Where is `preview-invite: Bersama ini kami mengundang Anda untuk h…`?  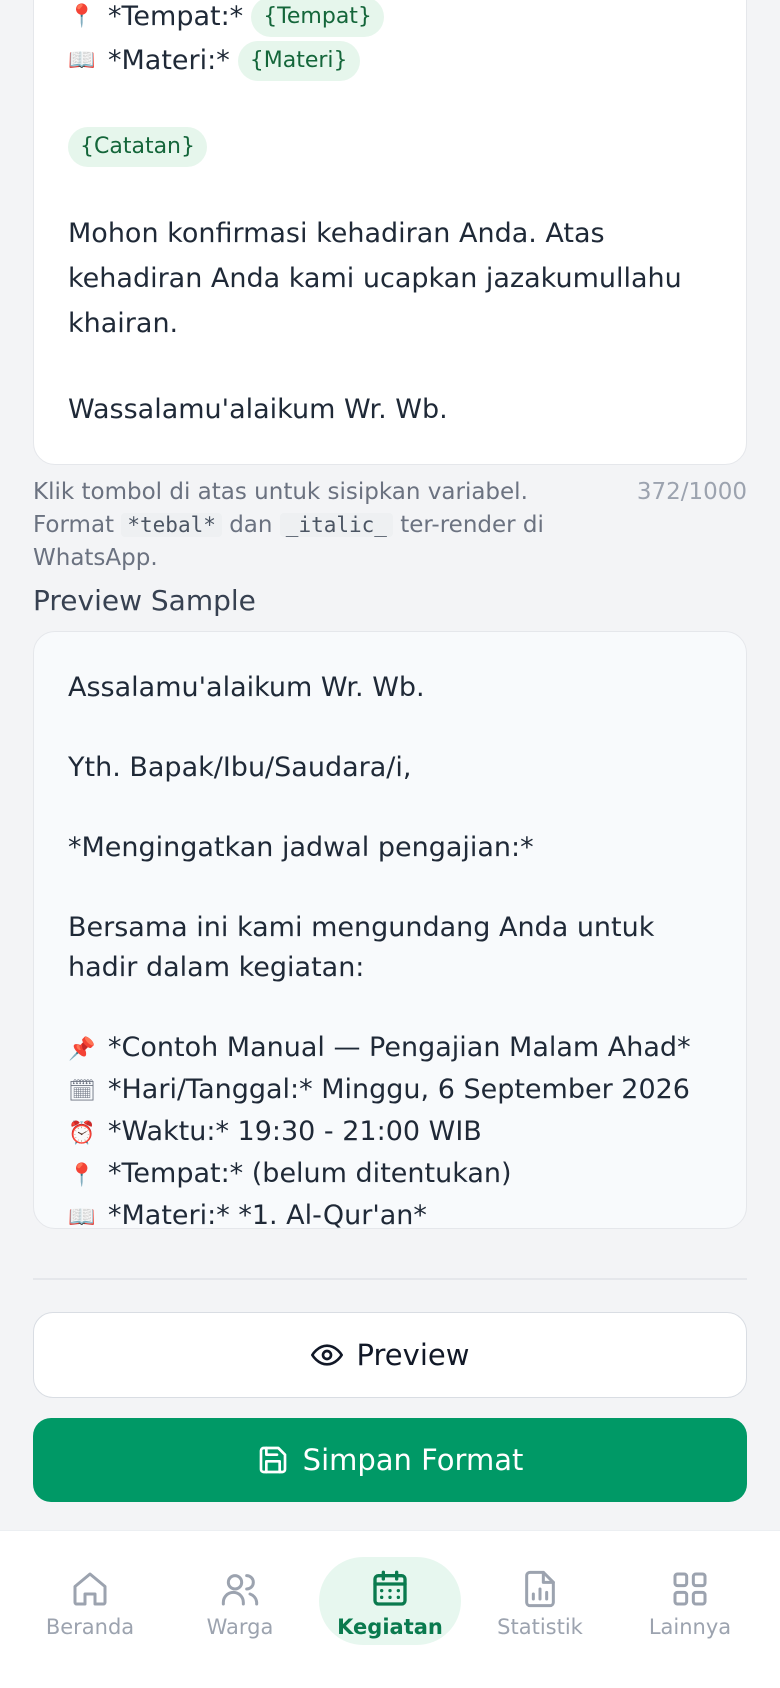 preview-invite: Bersama ini kami mengundang Anda untuk h… is located at coordinates (361, 947).